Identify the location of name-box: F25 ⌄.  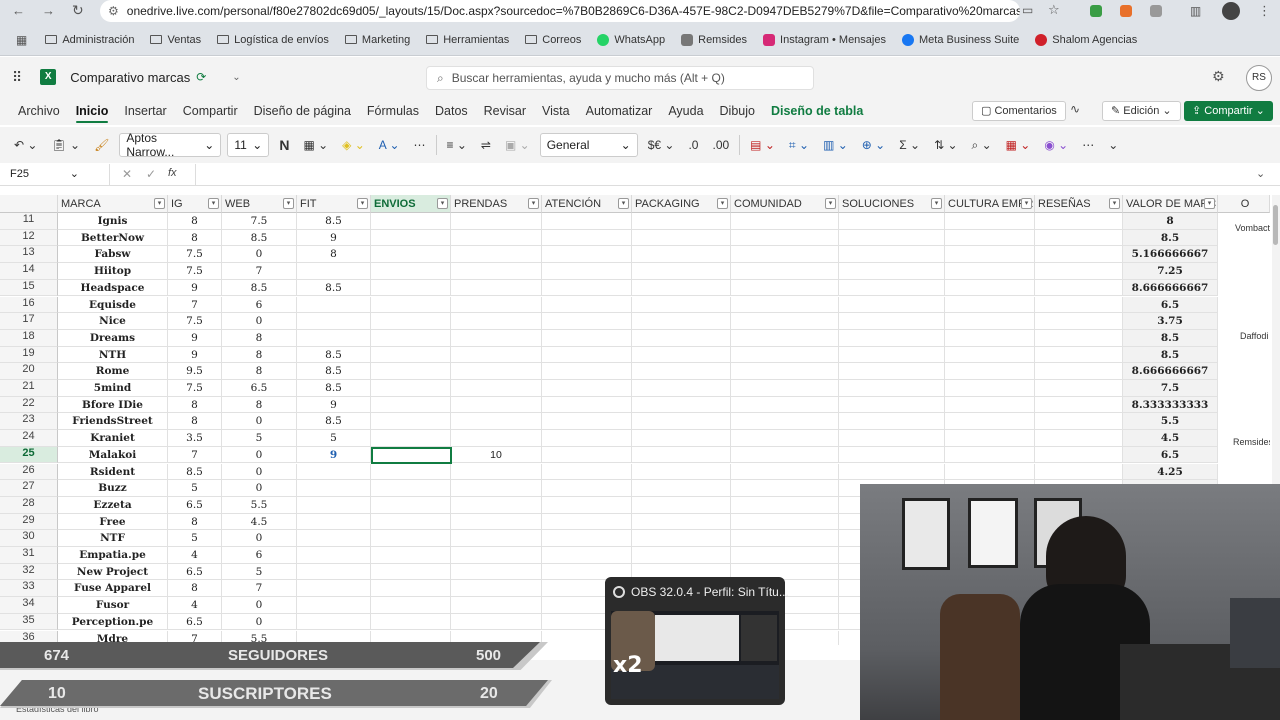
(58, 174).